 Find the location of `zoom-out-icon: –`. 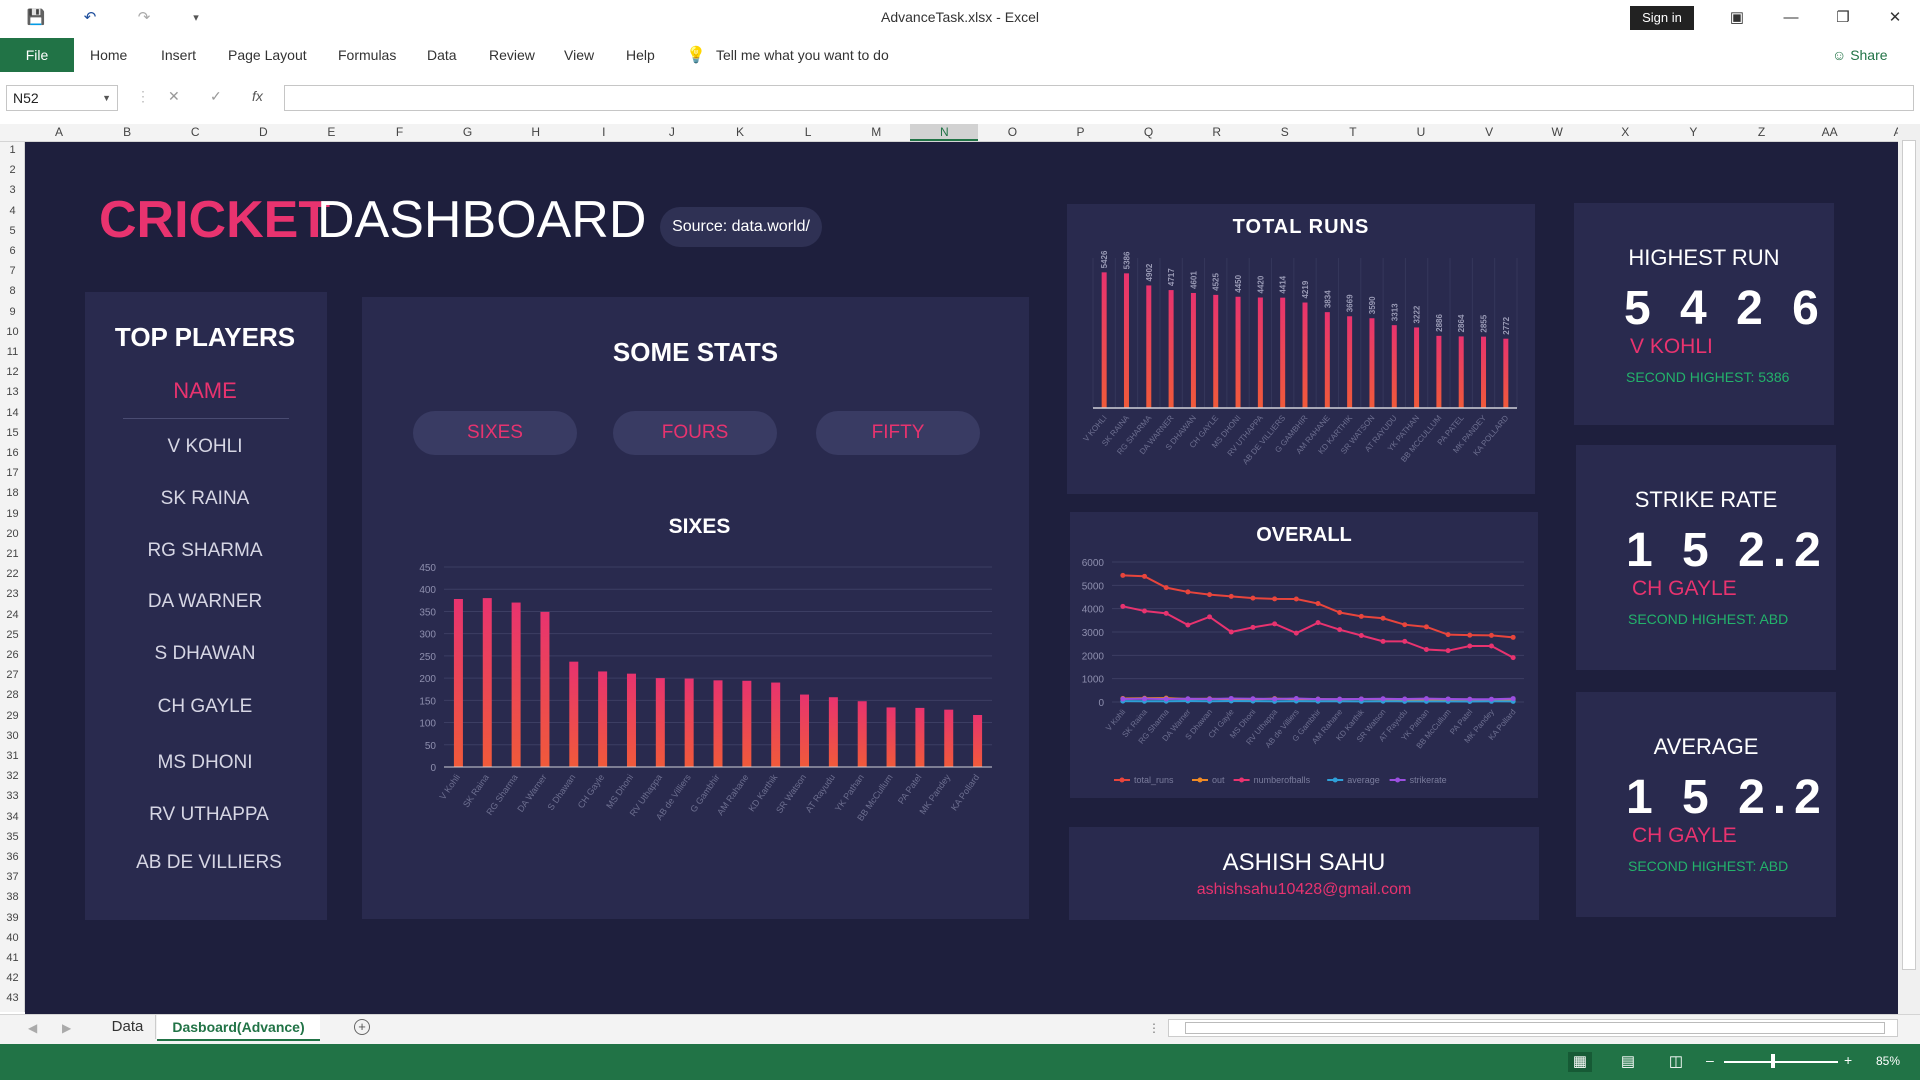

zoom-out-icon: – is located at coordinates (1710, 1060).